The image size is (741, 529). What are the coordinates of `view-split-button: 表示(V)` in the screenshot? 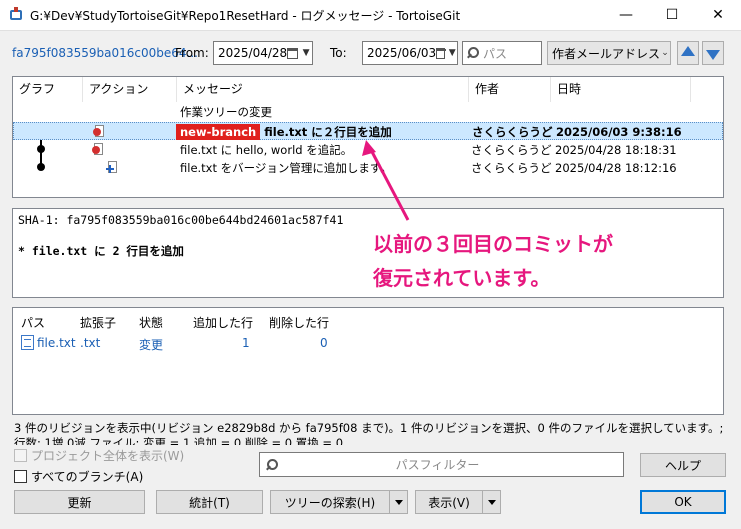 It's located at (458, 502).